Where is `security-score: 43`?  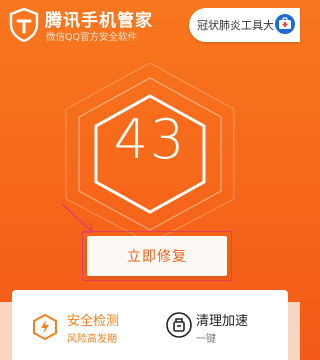 security-score: 43 is located at coordinates (150, 139).